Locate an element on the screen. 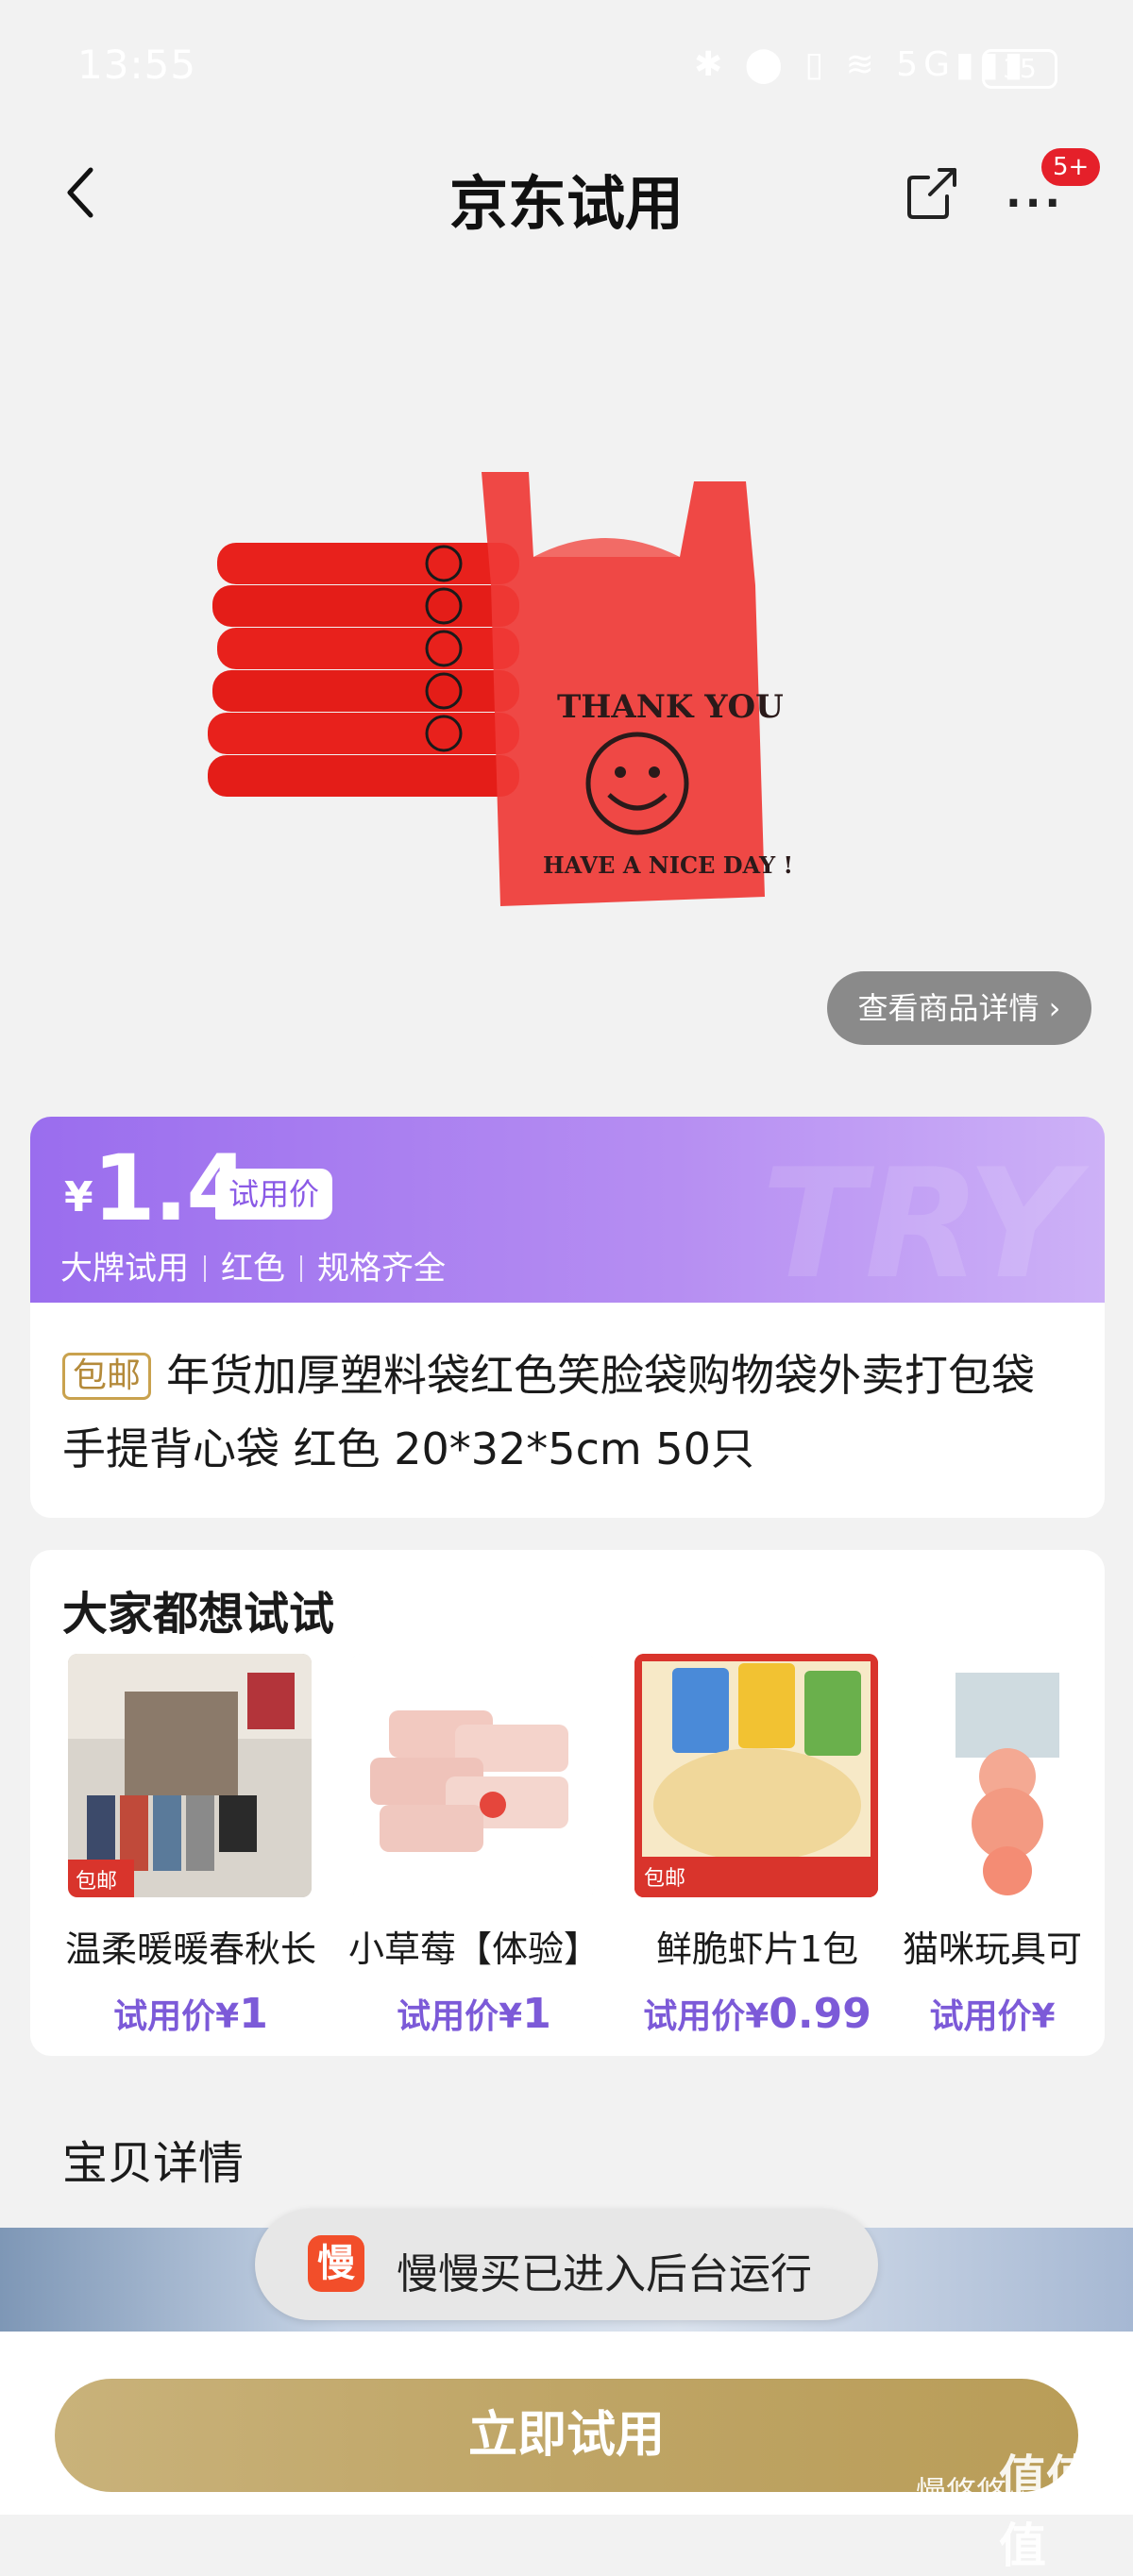  wet-wipes-image is located at coordinates (473, 1775).